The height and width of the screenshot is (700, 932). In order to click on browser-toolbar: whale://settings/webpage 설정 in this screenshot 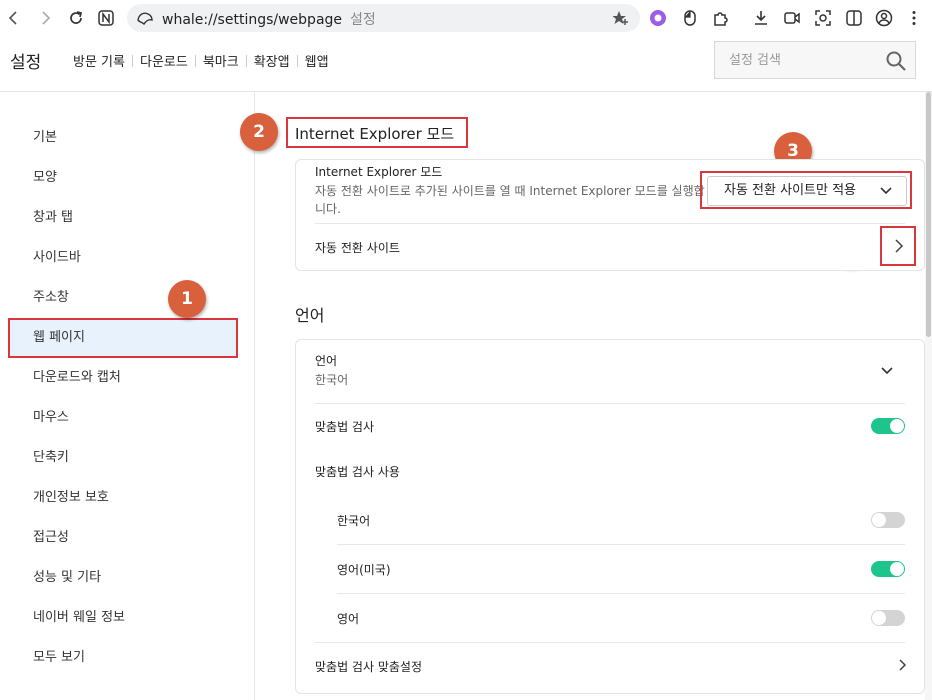, I will do `click(466, 18)`.